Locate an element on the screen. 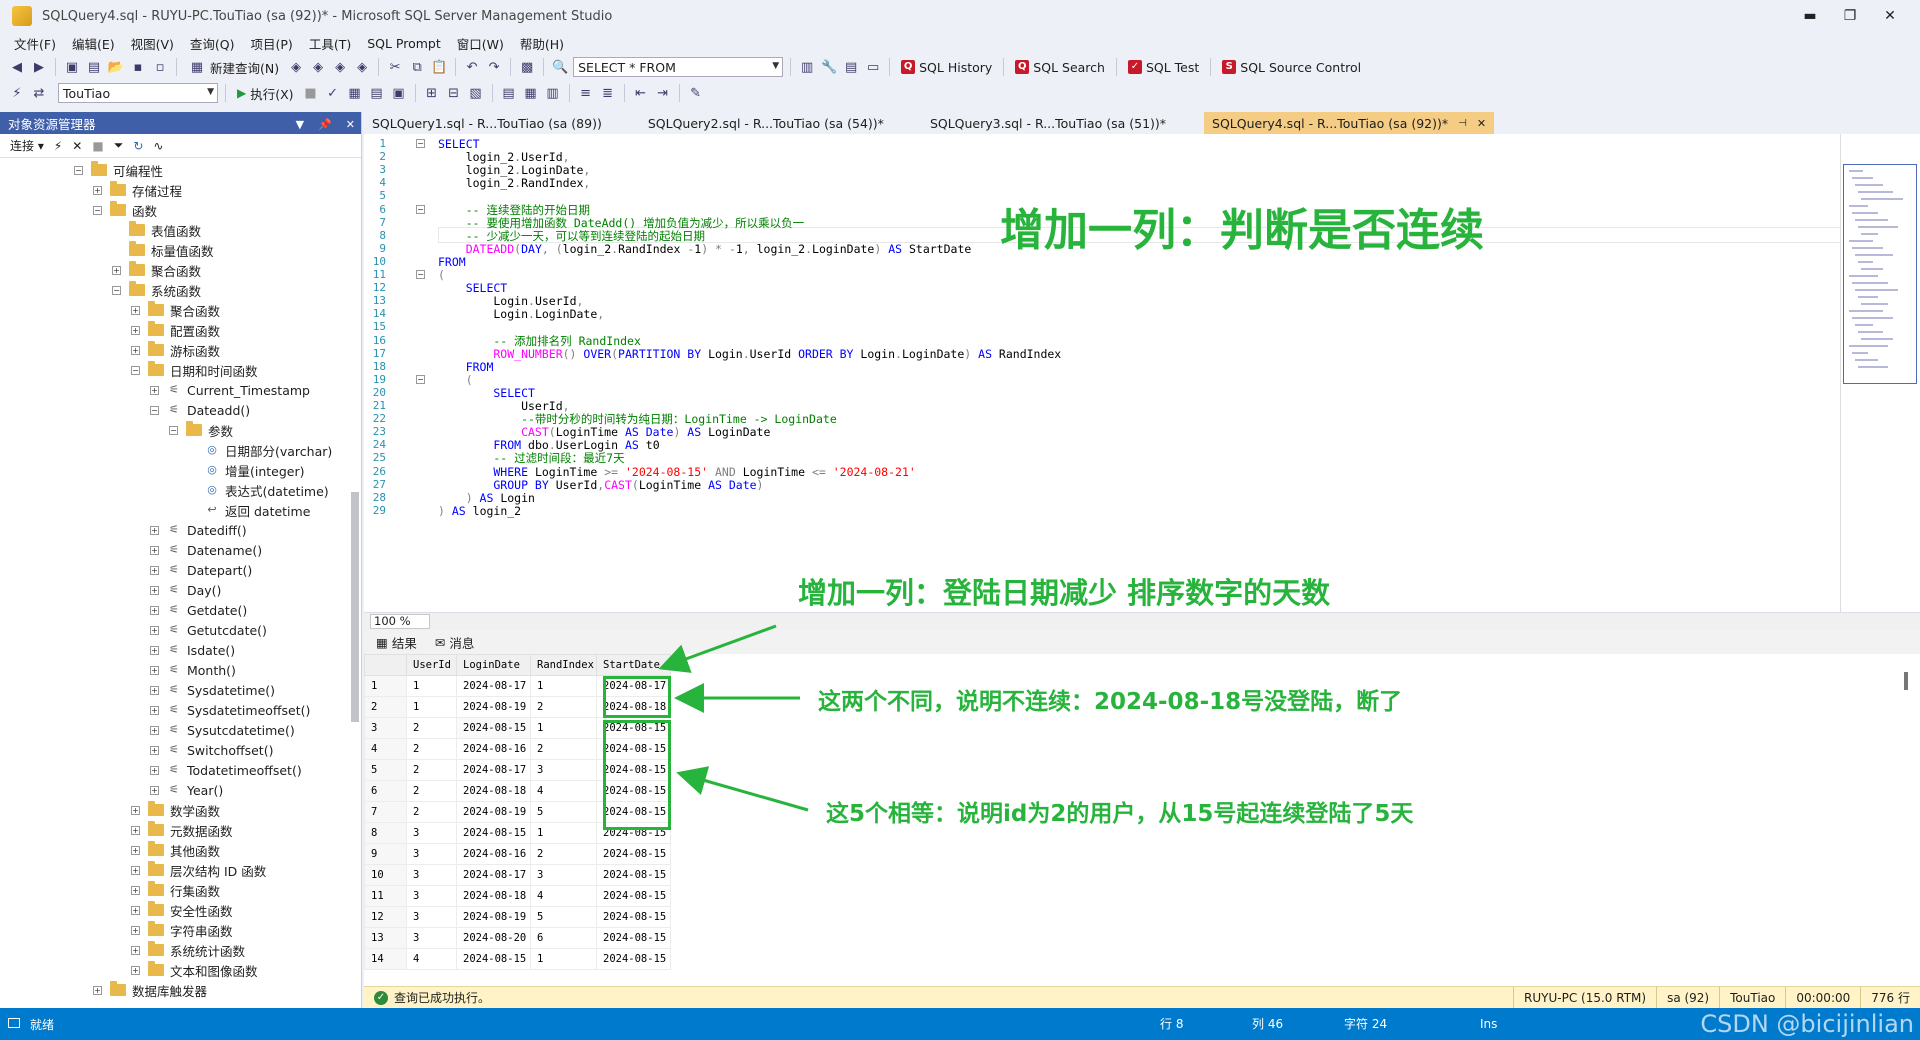 The height and width of the screenshot is (1040, 1920). tree-node: + ⚟ Month() is located at coordinates (193, 670).